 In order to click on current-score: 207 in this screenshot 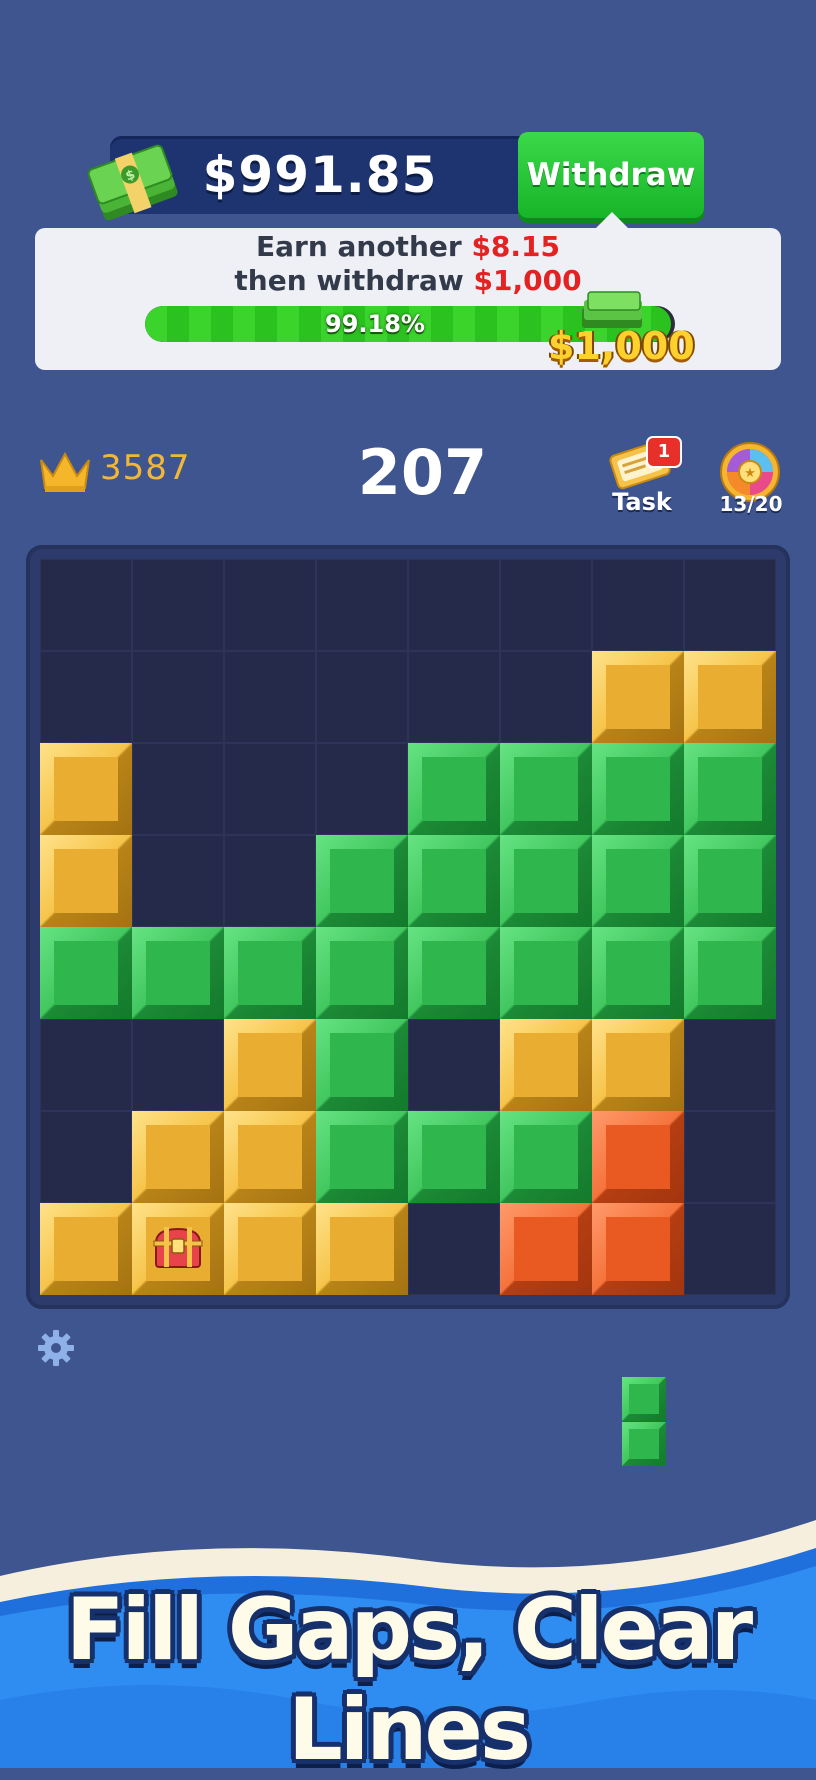, I will do `click(422, 472)`.